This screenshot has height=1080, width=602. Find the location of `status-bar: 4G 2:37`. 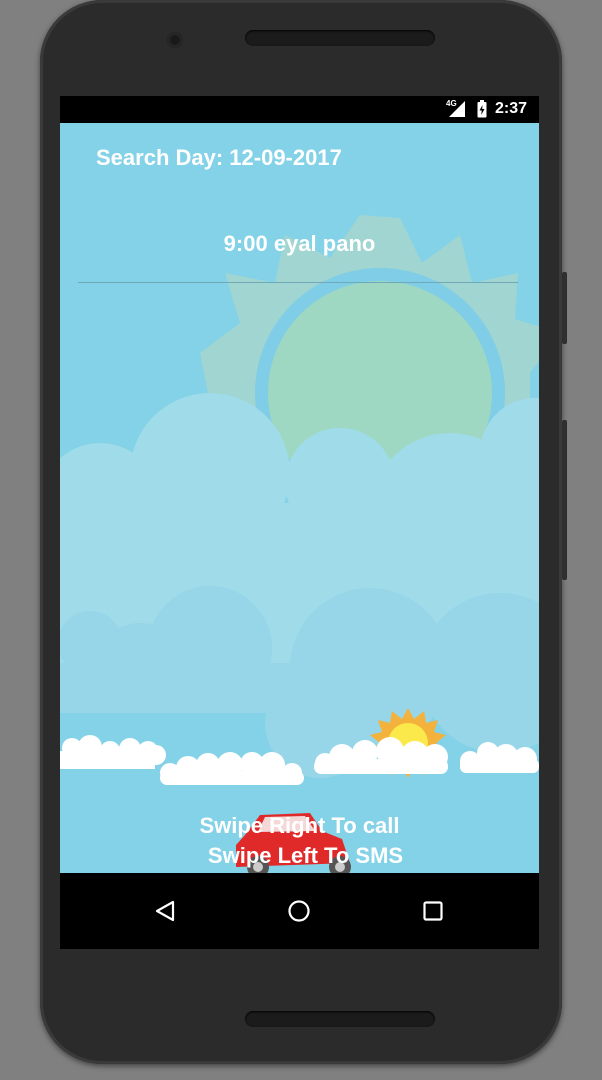

status-bar: 4G 2:37 is located at coordinates (299, 109).